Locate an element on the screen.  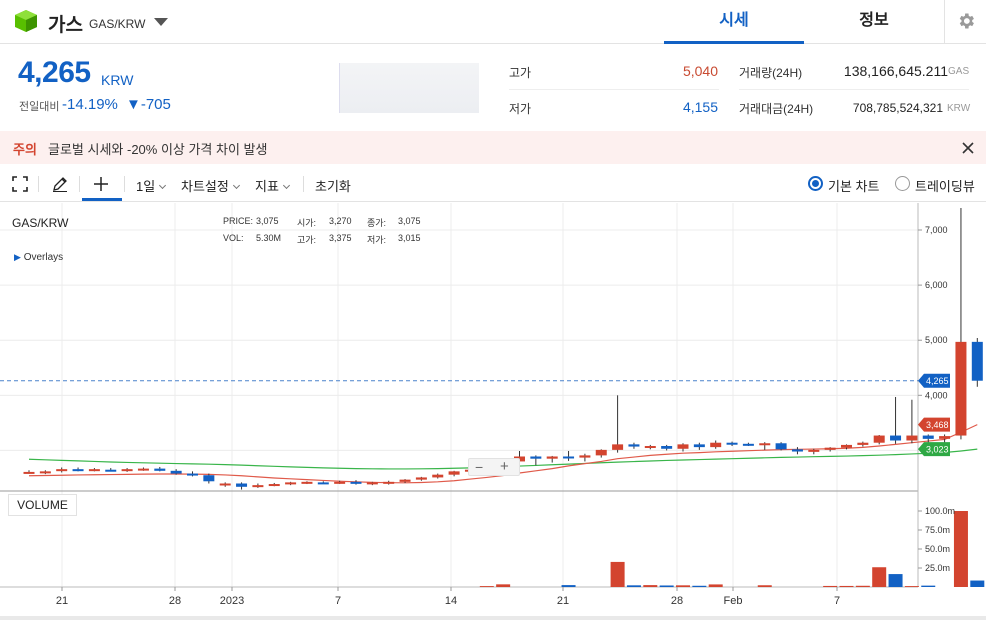
legend-vol-value: 5.30M is located at coordinates (269, 238).